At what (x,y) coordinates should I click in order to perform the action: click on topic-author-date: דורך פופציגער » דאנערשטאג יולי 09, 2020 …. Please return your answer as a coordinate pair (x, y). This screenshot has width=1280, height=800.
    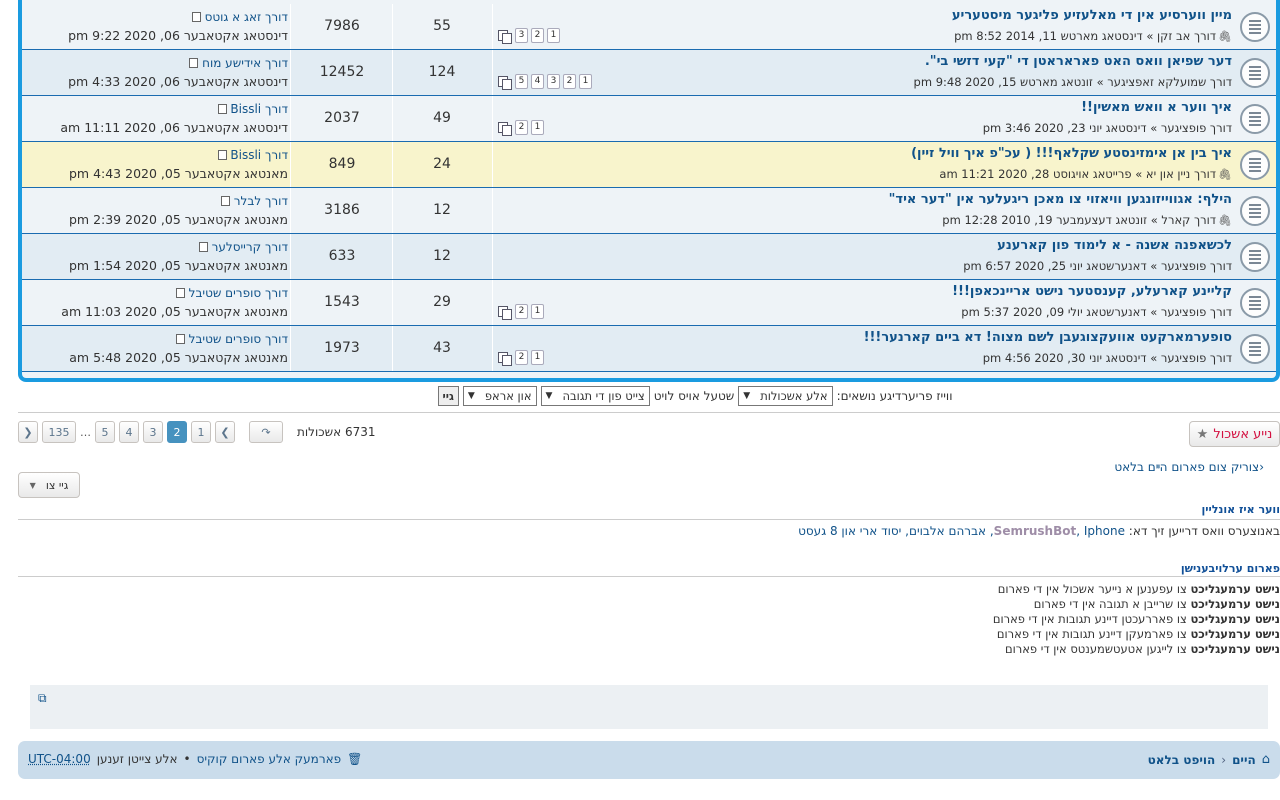
    Looking at the image, I should click on (1096, 312).